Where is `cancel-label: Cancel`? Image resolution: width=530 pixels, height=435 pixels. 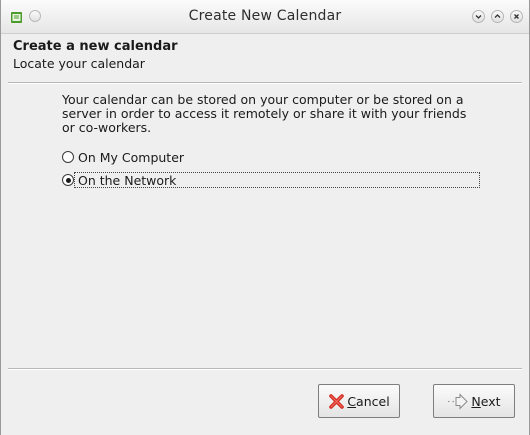
cancel-label: Cancel is located at coordinates (368, 401).